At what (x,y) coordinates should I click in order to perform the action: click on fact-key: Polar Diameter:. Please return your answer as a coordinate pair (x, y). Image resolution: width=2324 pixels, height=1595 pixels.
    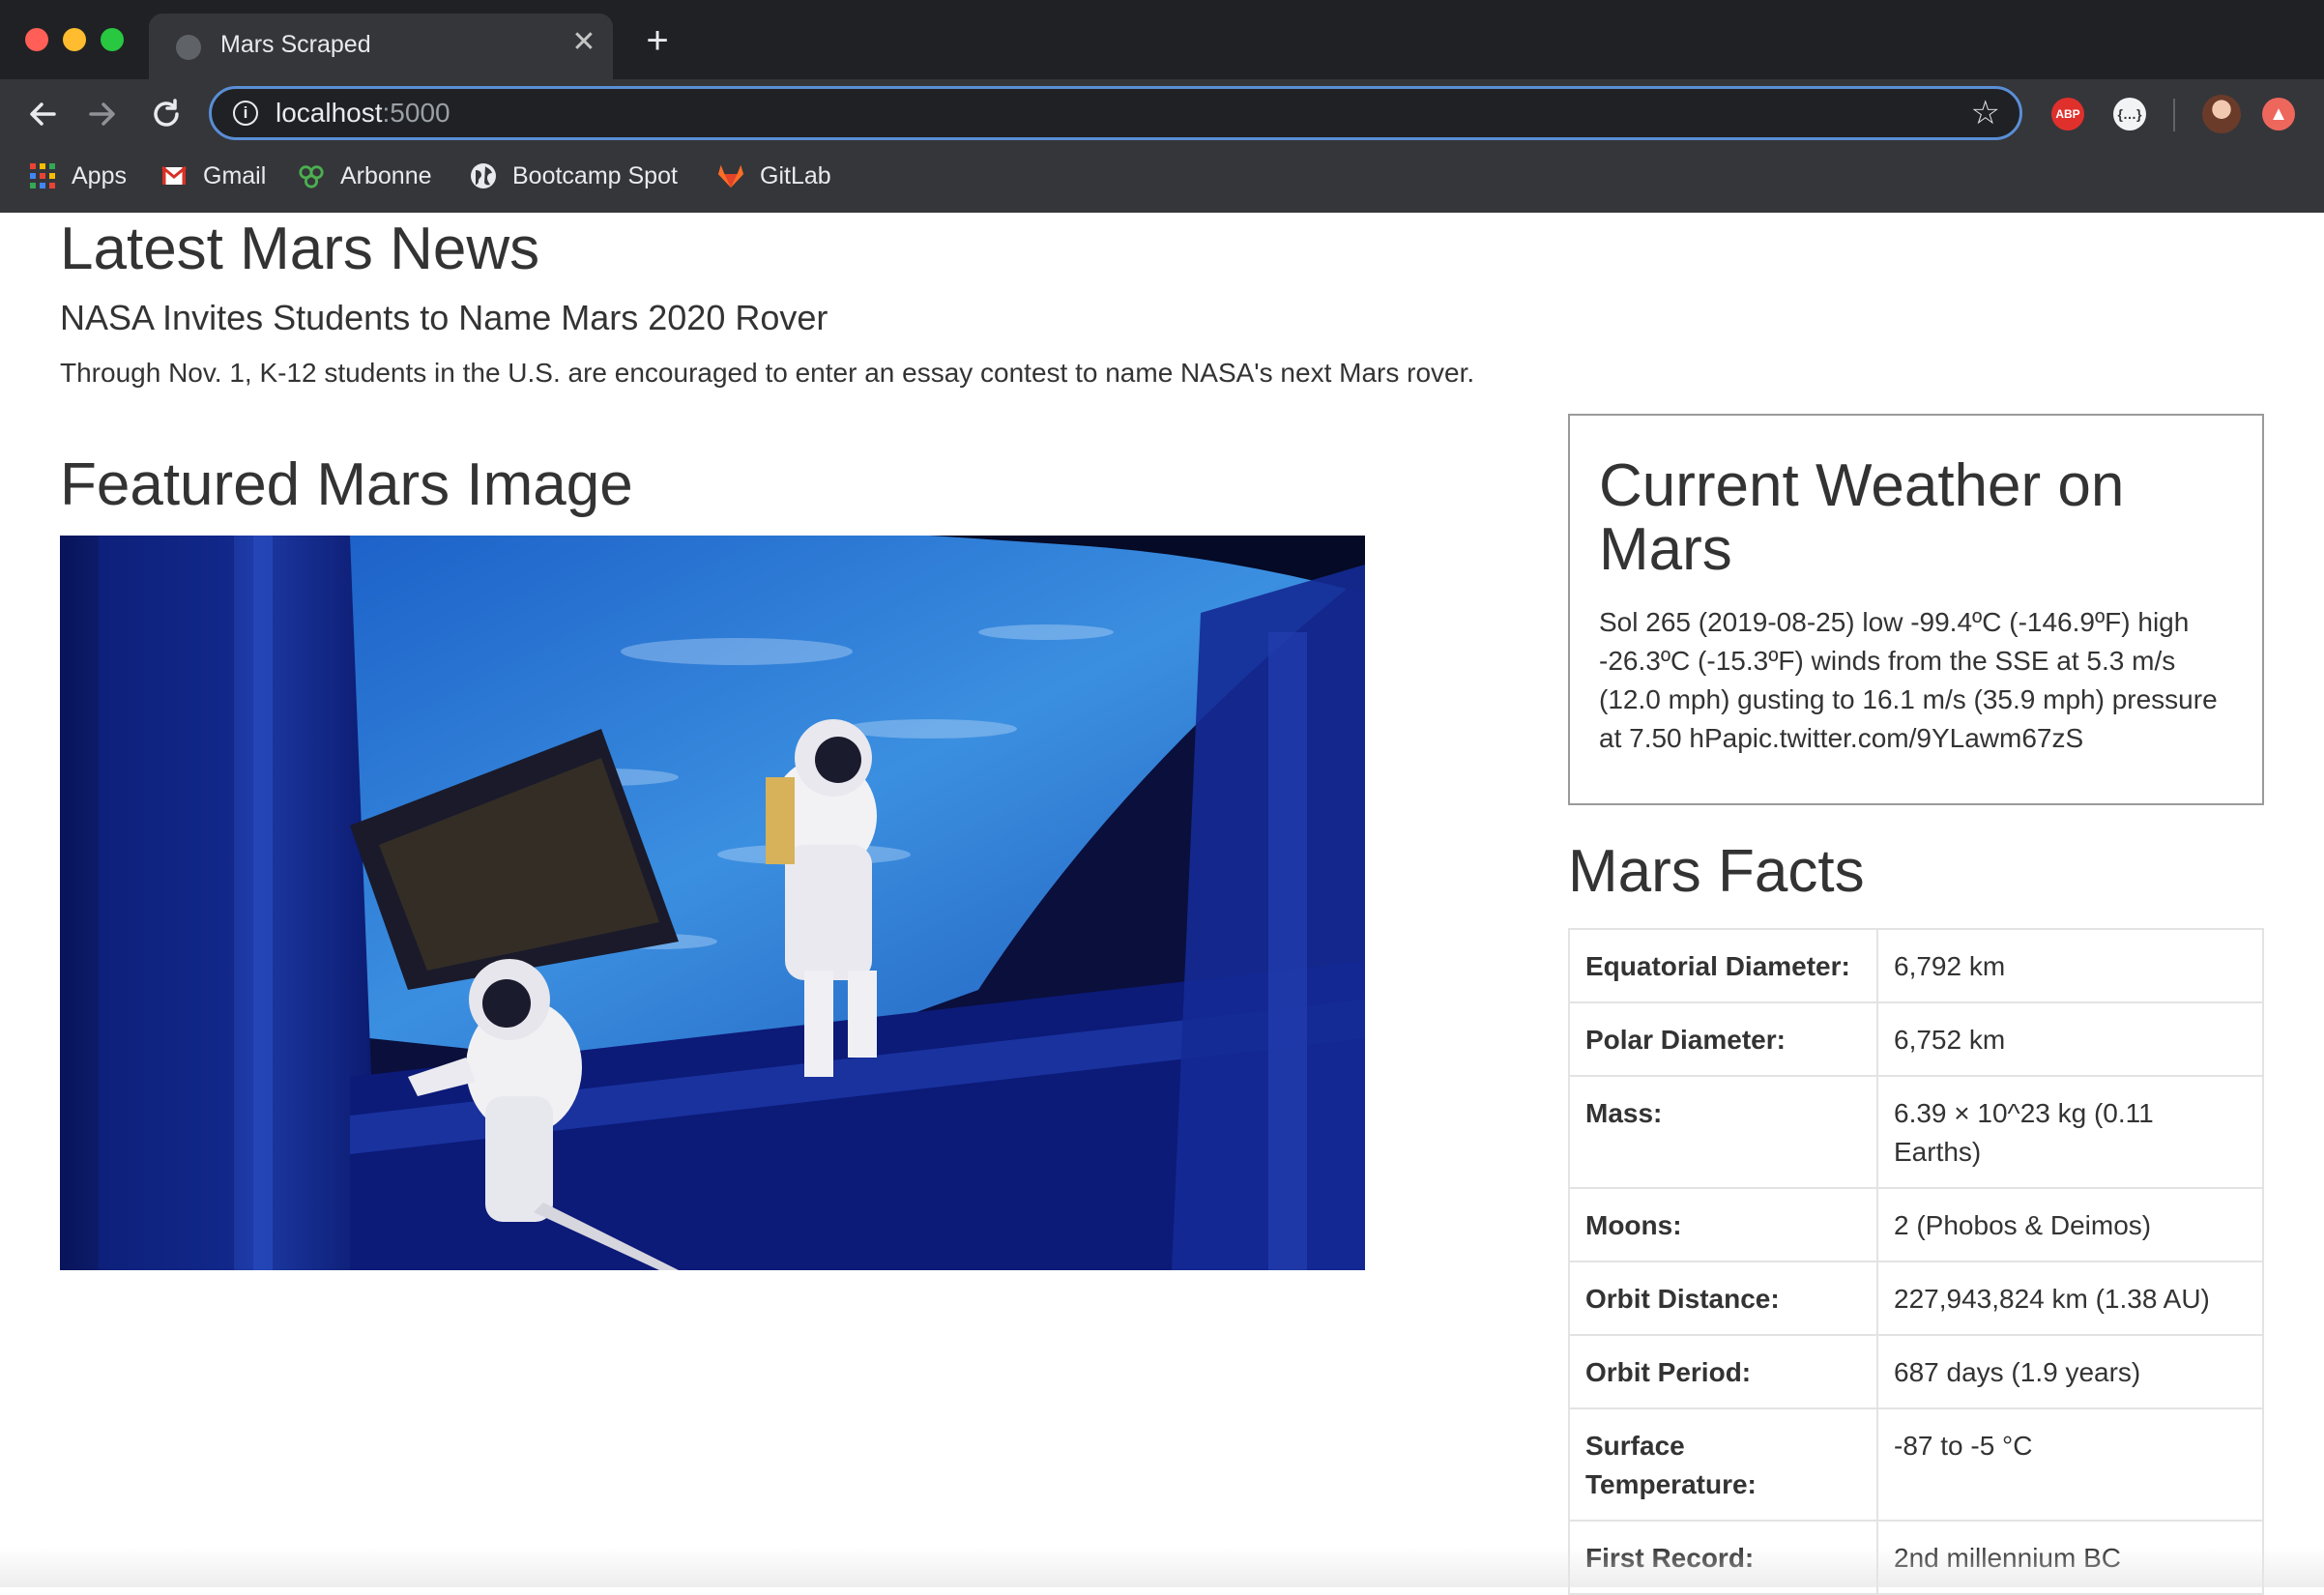
    Looking at the image, I should click on (1723, 1039).